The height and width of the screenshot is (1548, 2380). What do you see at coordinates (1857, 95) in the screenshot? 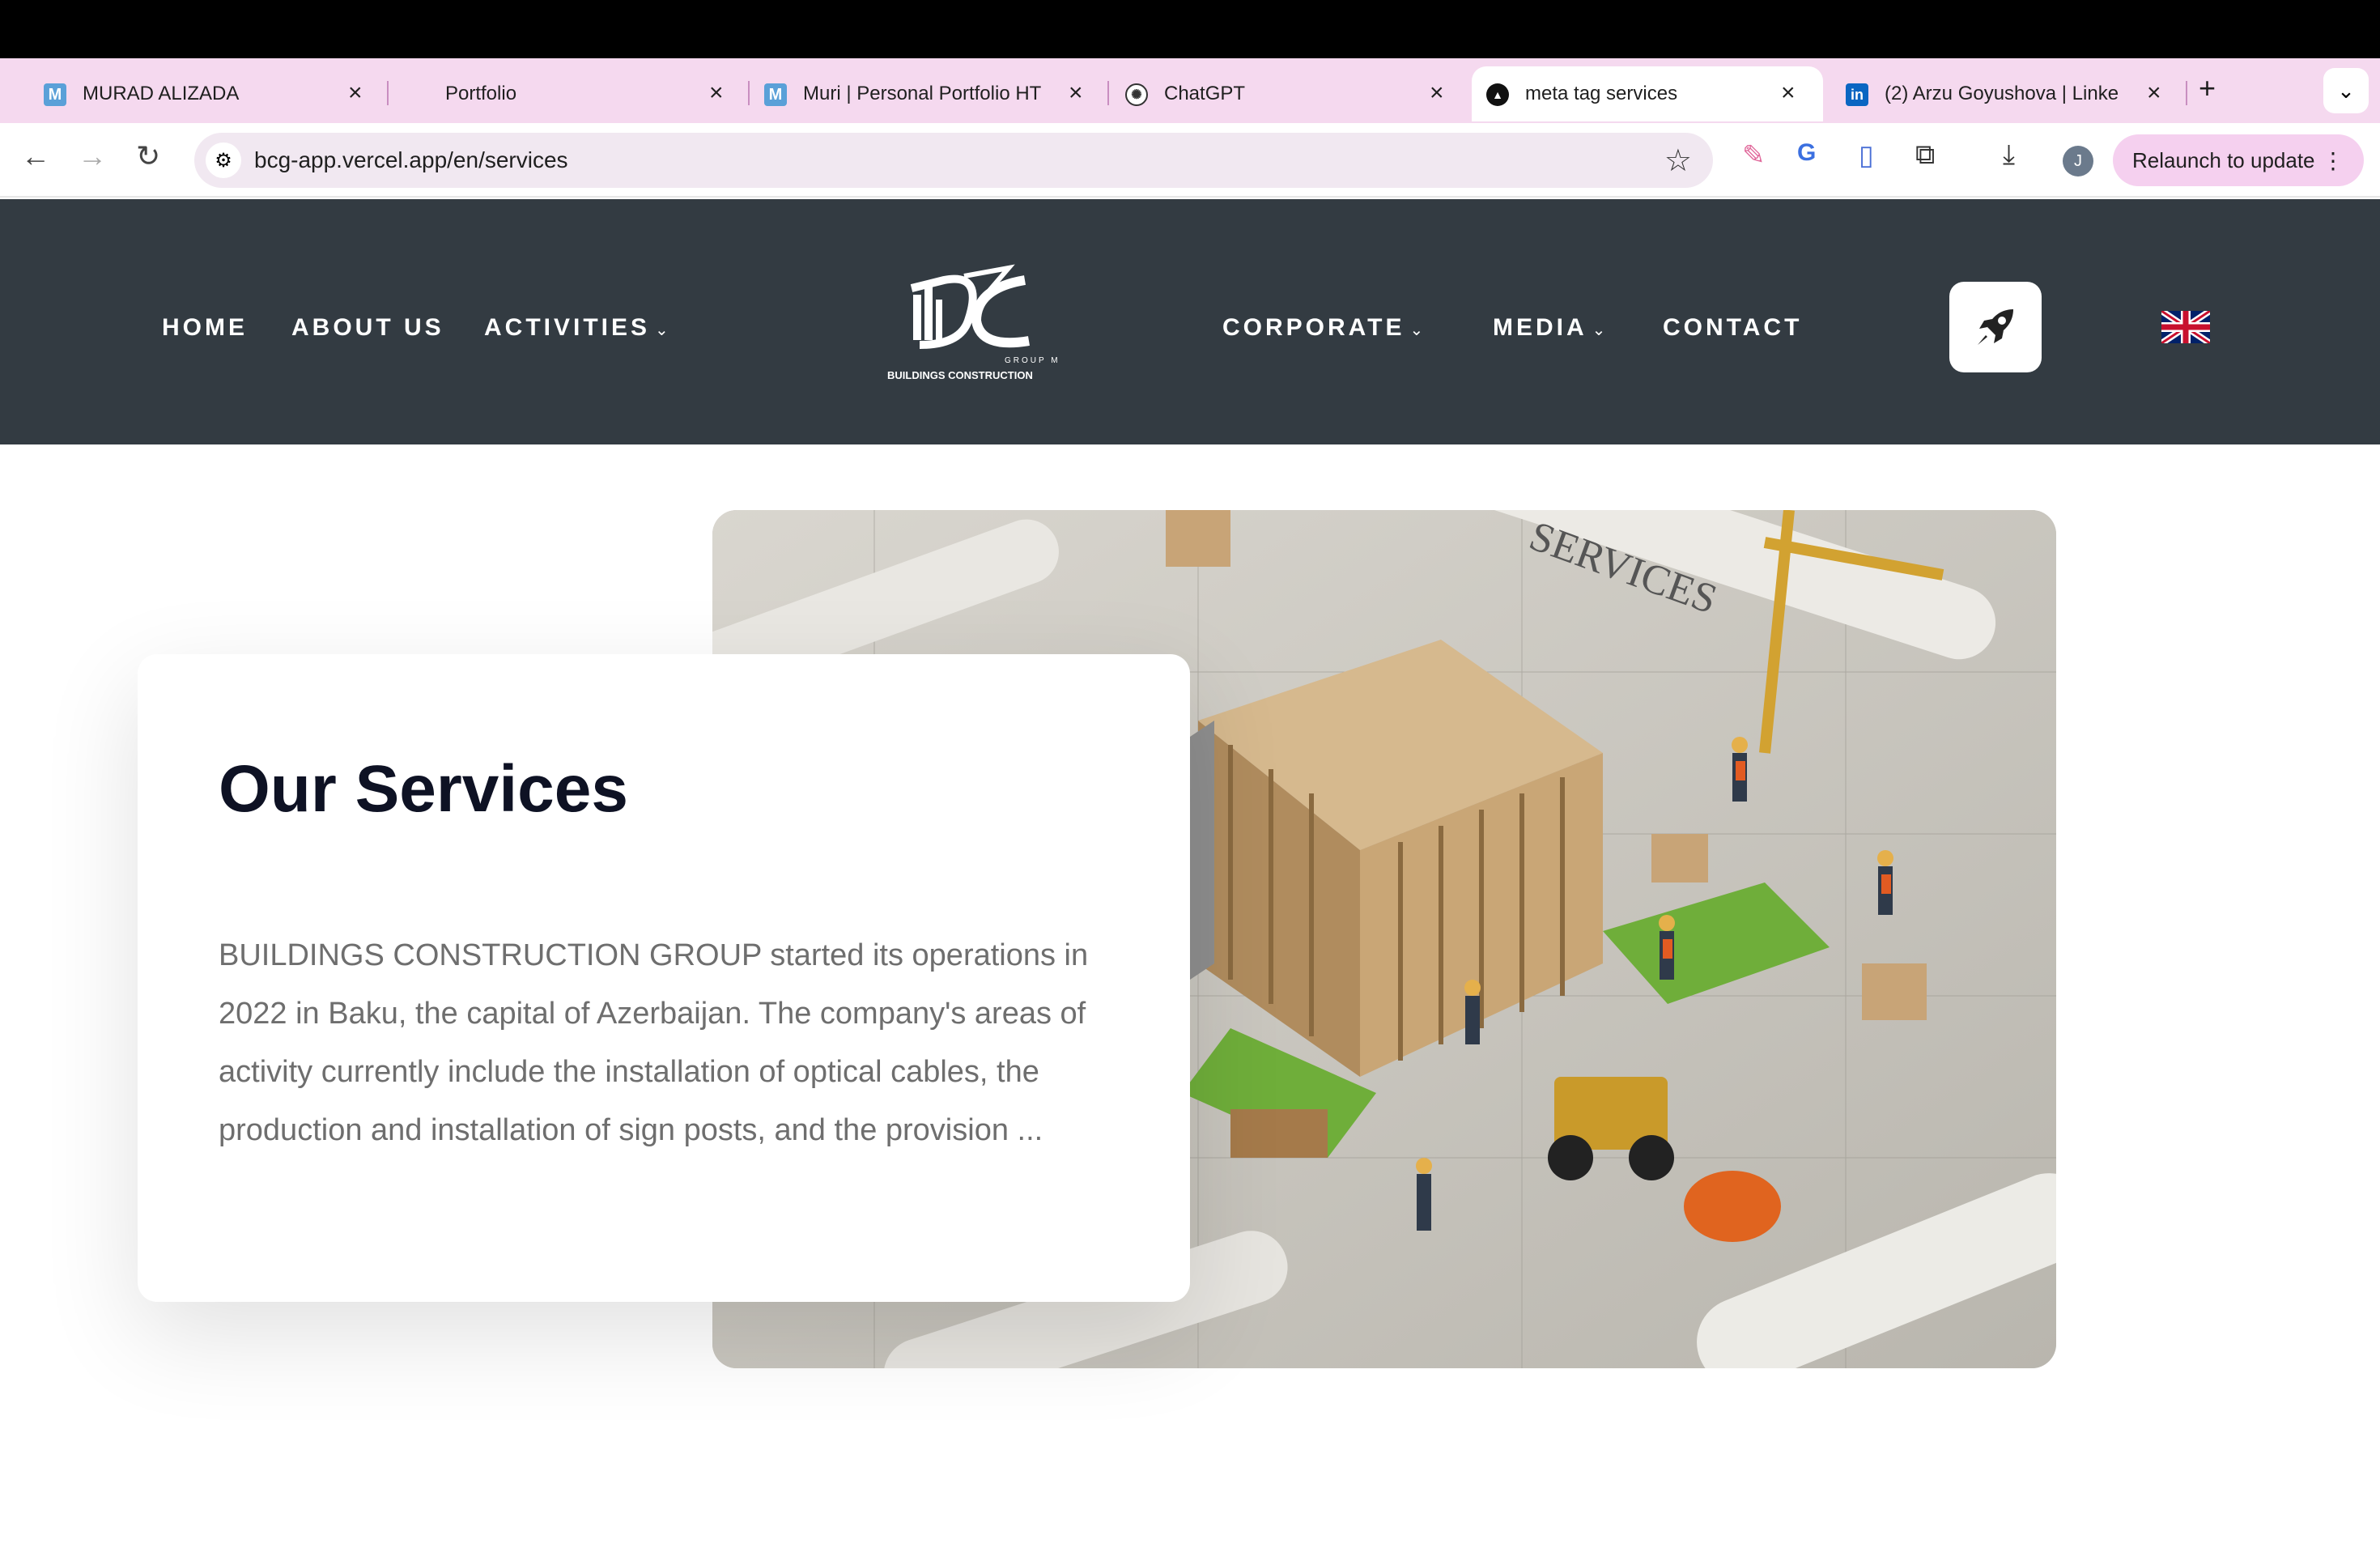
I see `linkedin-icon: in` at bounding box center [1857, 95].